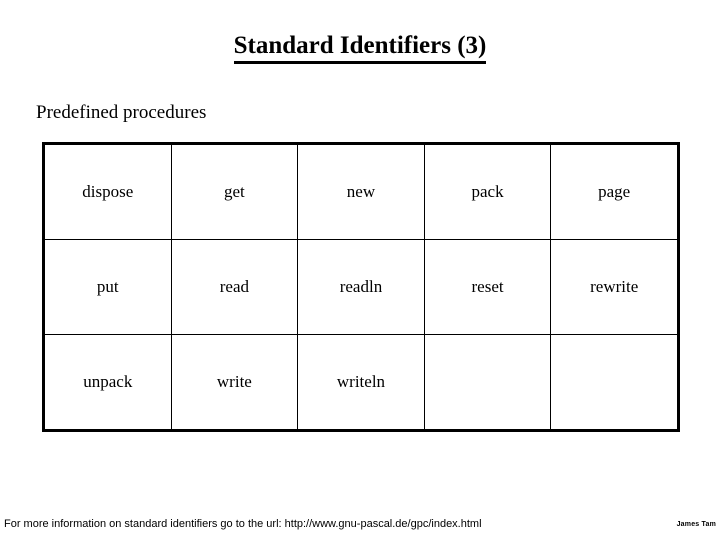 The image size is (720, 540). What do you see at coordinates (107, 382) in the screenshot?
I see `table-cell-unpack: unpack` at bounding box center [107, 382].